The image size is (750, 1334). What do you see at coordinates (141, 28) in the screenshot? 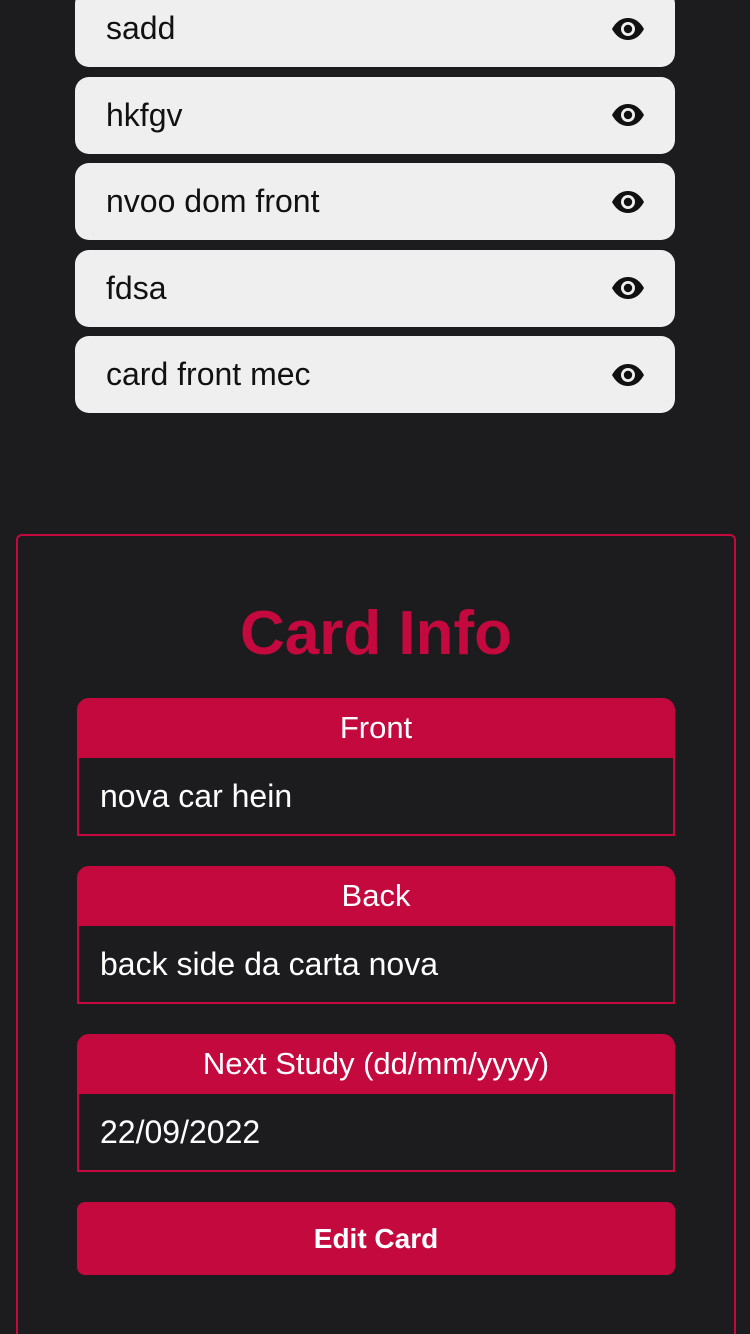
I see `card-item-label: sadd` at bounding box center [141, 28].